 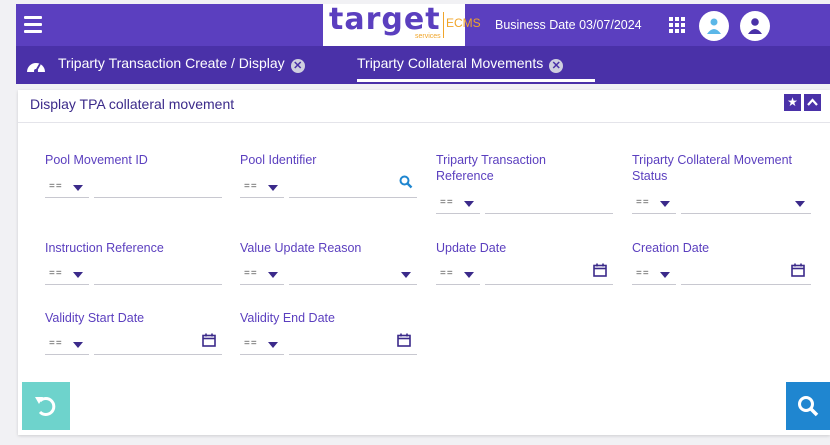 I want to click on logo-divider, so click(x=443, y=25).